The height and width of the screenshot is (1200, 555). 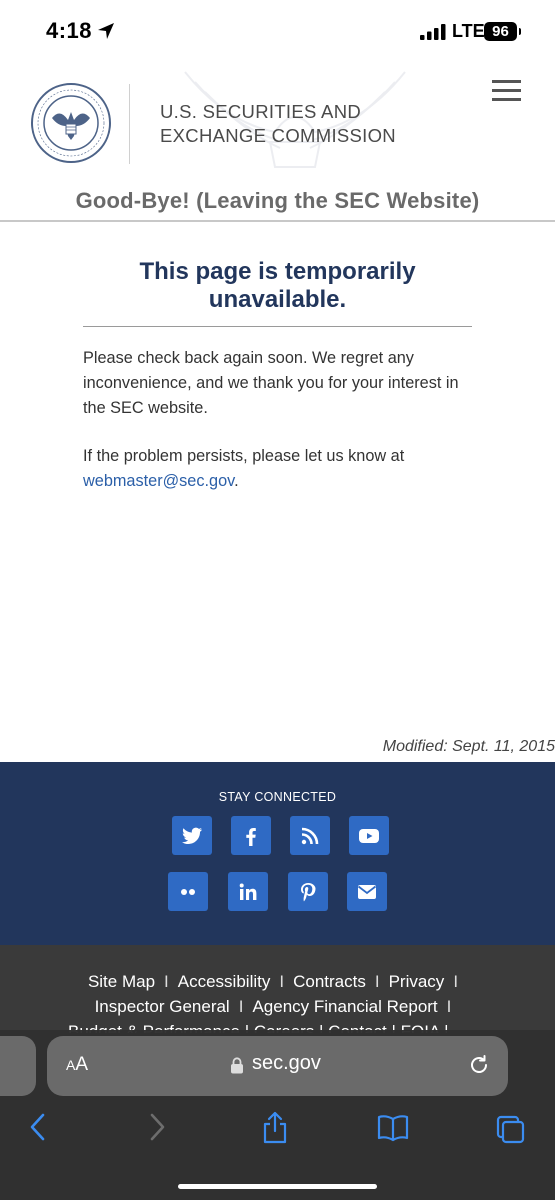 I want to click on network-type: LTE, so click(x=468, y=31).